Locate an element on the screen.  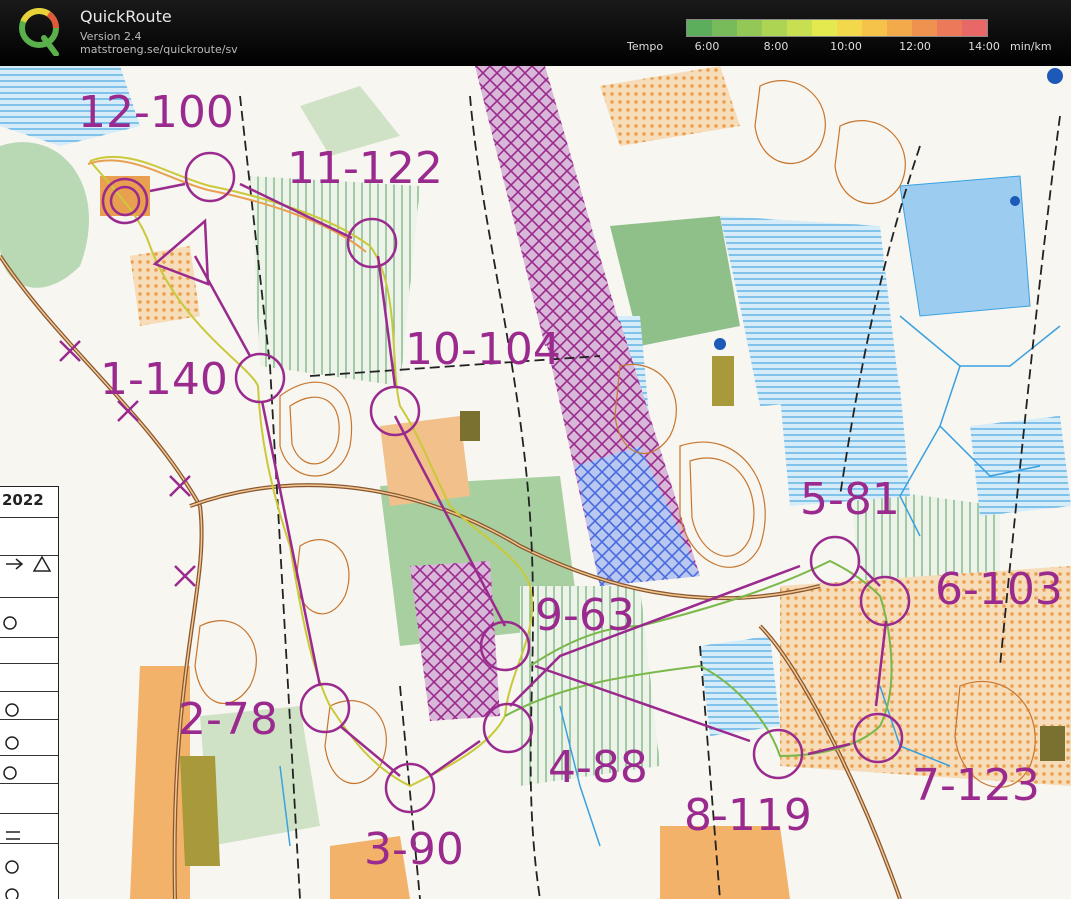
control-label: 8-119 is located at coordinates (748, 815).